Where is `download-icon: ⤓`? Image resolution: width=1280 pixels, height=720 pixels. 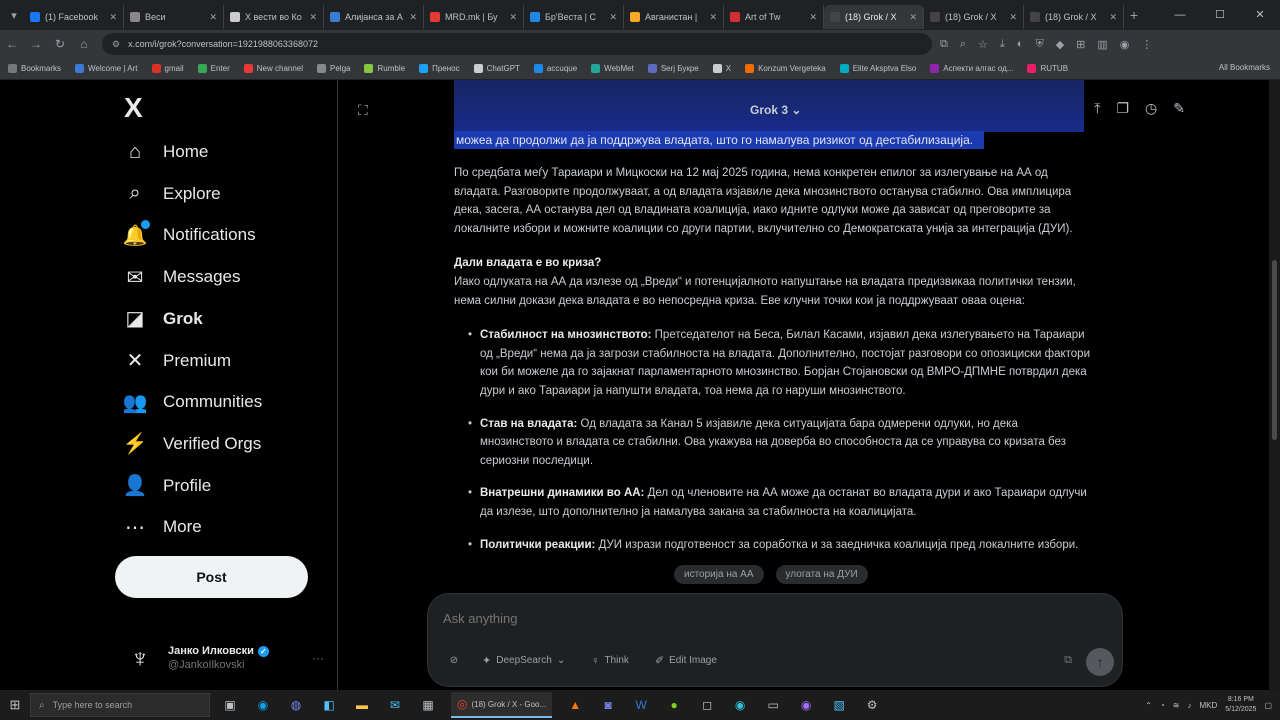
download-icon: ⤓ is located at coordinates (1002, 44).